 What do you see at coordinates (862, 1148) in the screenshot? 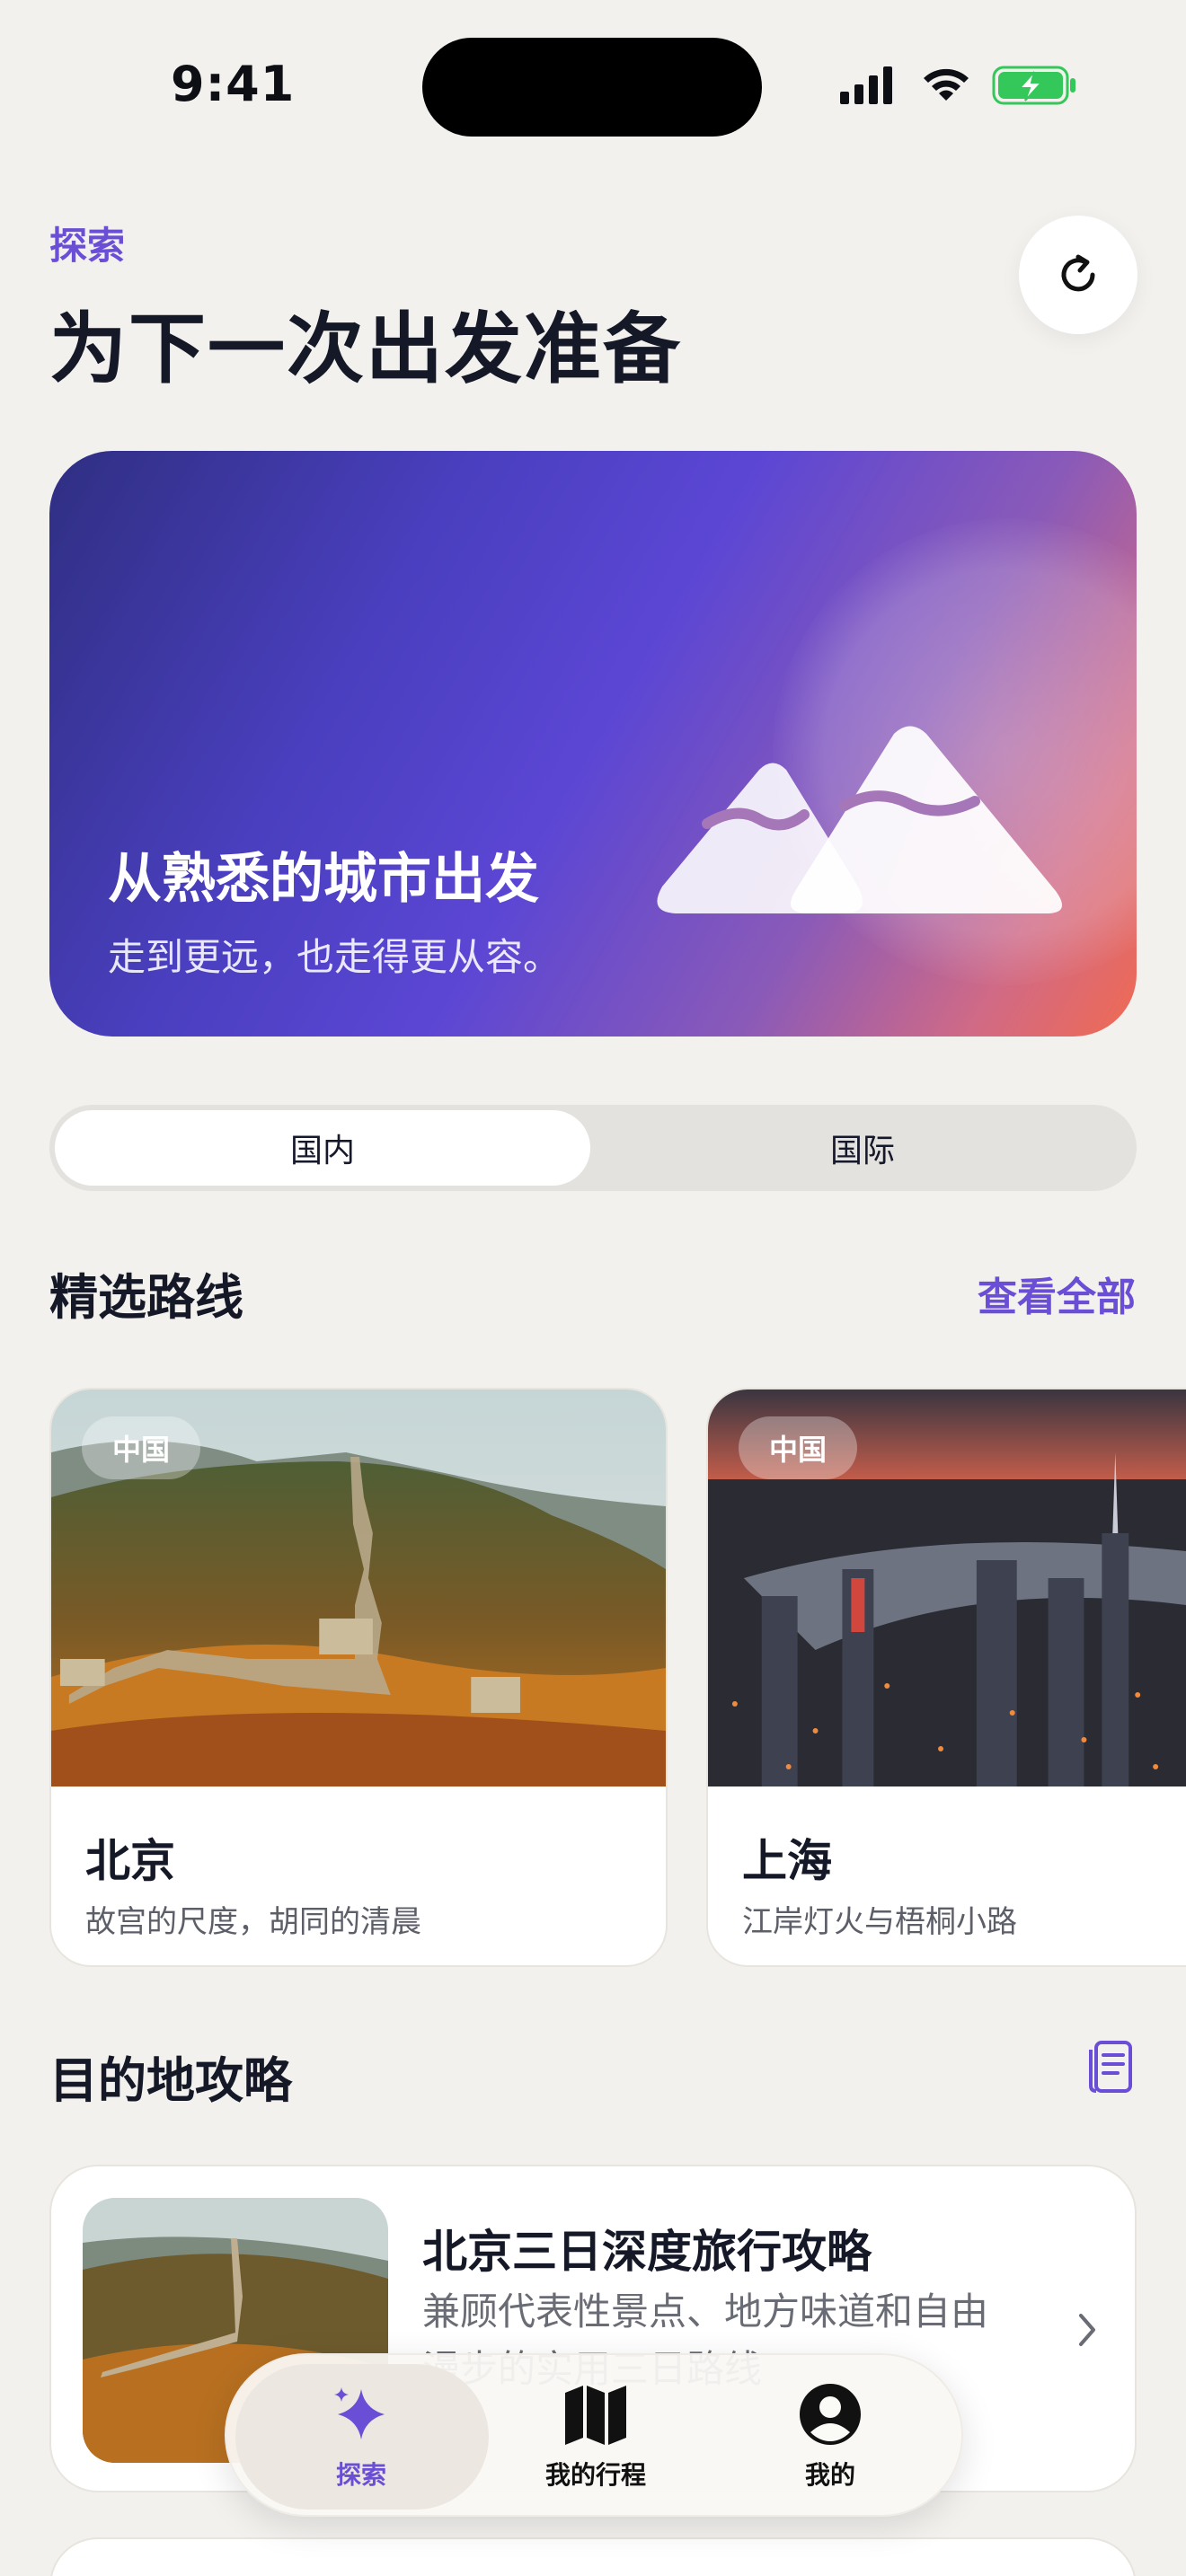
I see `segment-international: 国际` at bounding box center [862, 1148].